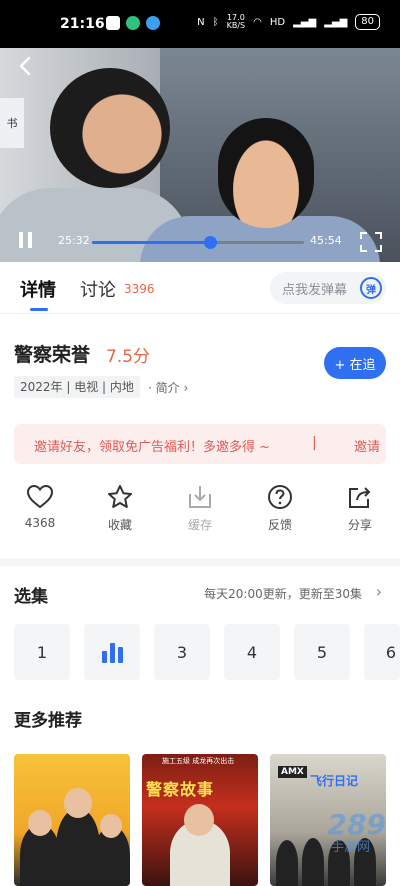 The width and height of the screenshot is (400, 886). Describe the element at coordinates (82, 24) in the screenshot. I see `status-time: 21:16` at that location.